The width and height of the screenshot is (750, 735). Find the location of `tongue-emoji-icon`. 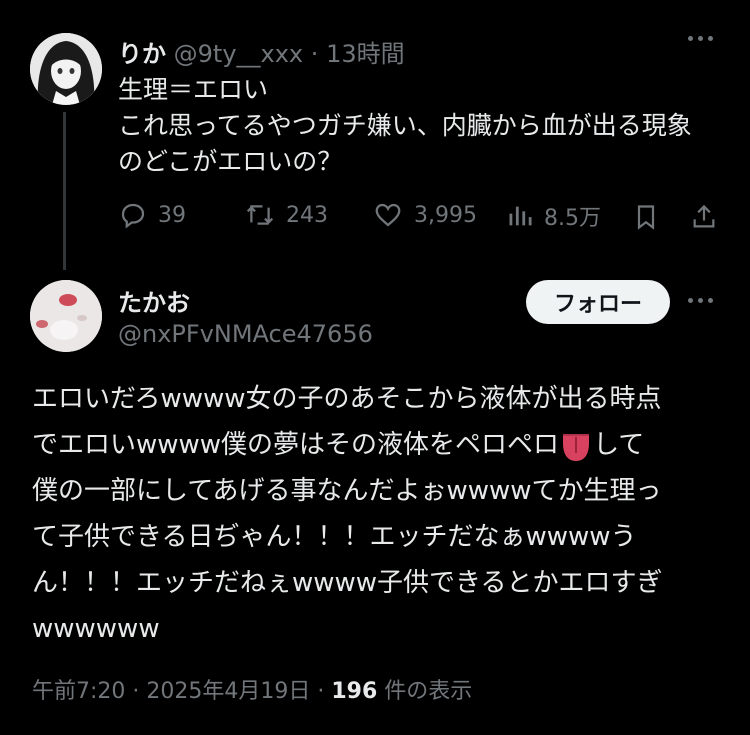

tongue-emoji-icon is located at coordinates (576, 447).